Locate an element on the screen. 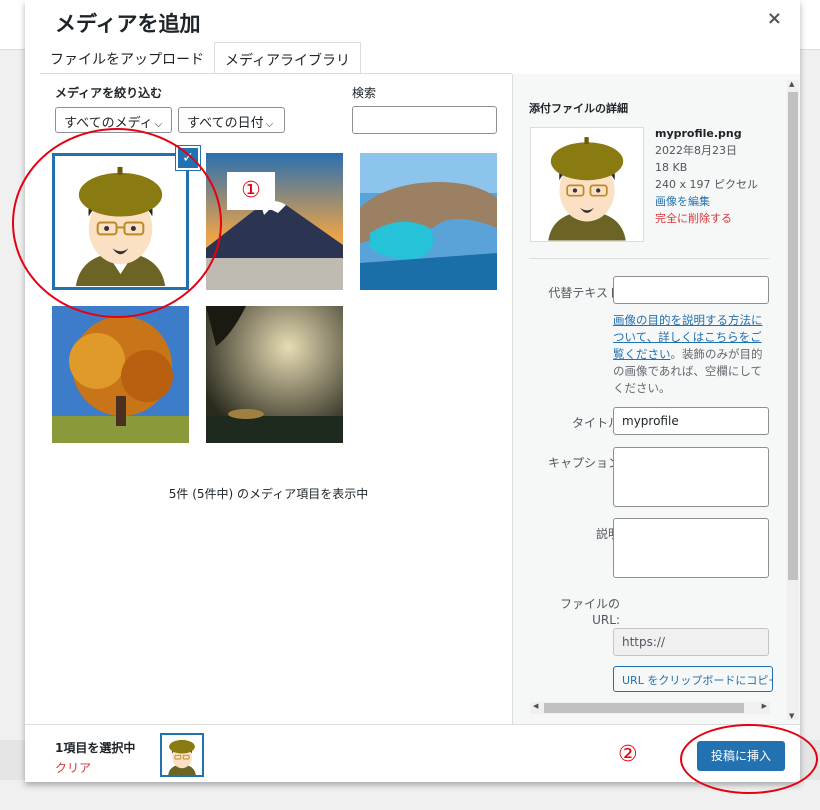 Image resolution: width=820 pixels, height=810 pixels. annotation-marker-1: ① is located at coordinates (251, 191).